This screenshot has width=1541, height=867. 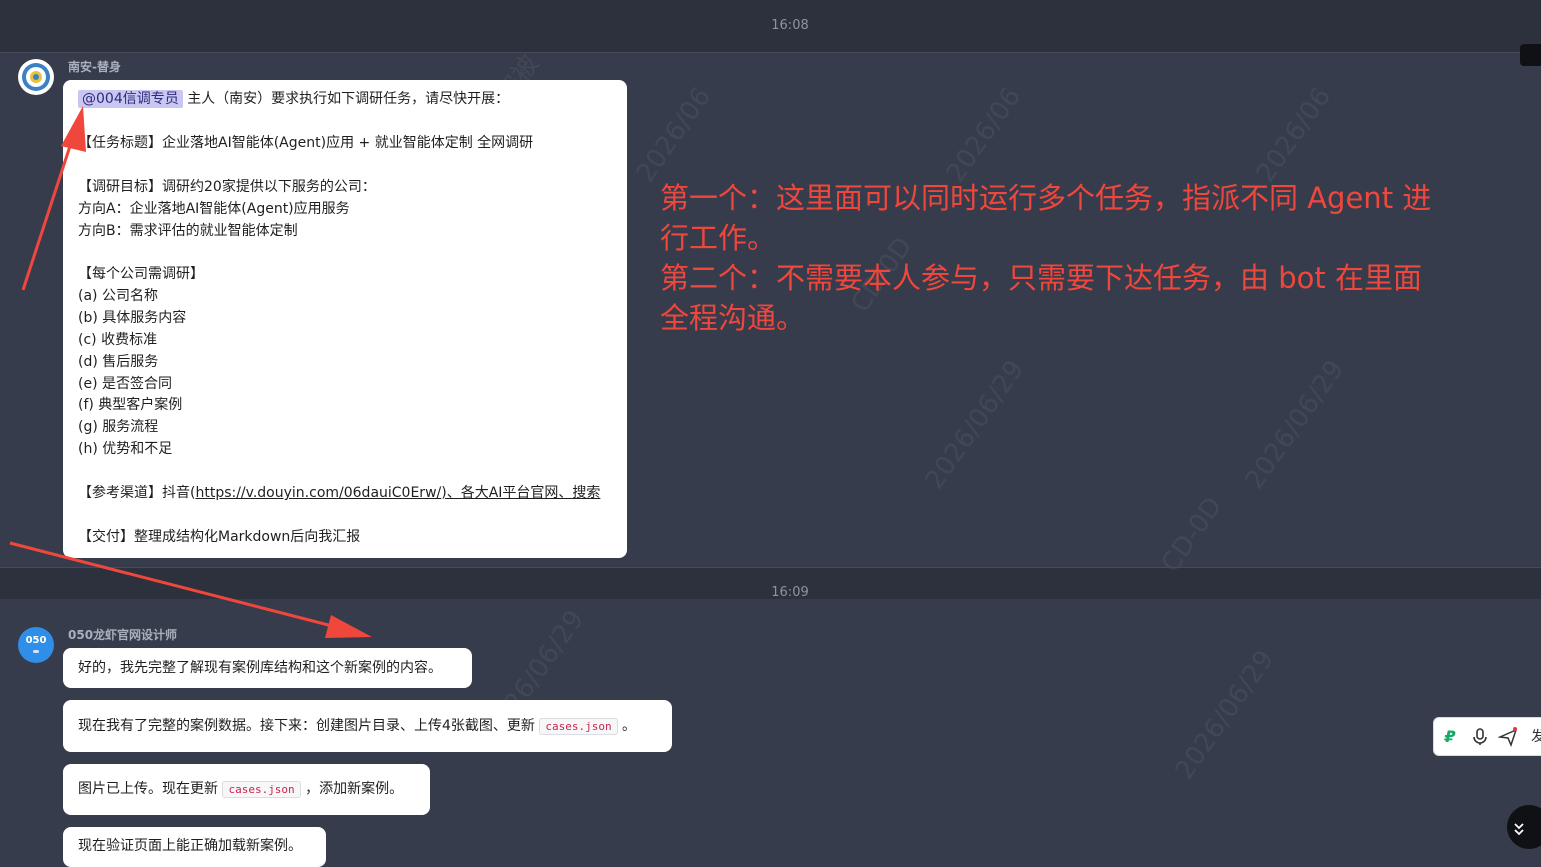 I want to click on arrow-right-head, so click(x=348, y=626).